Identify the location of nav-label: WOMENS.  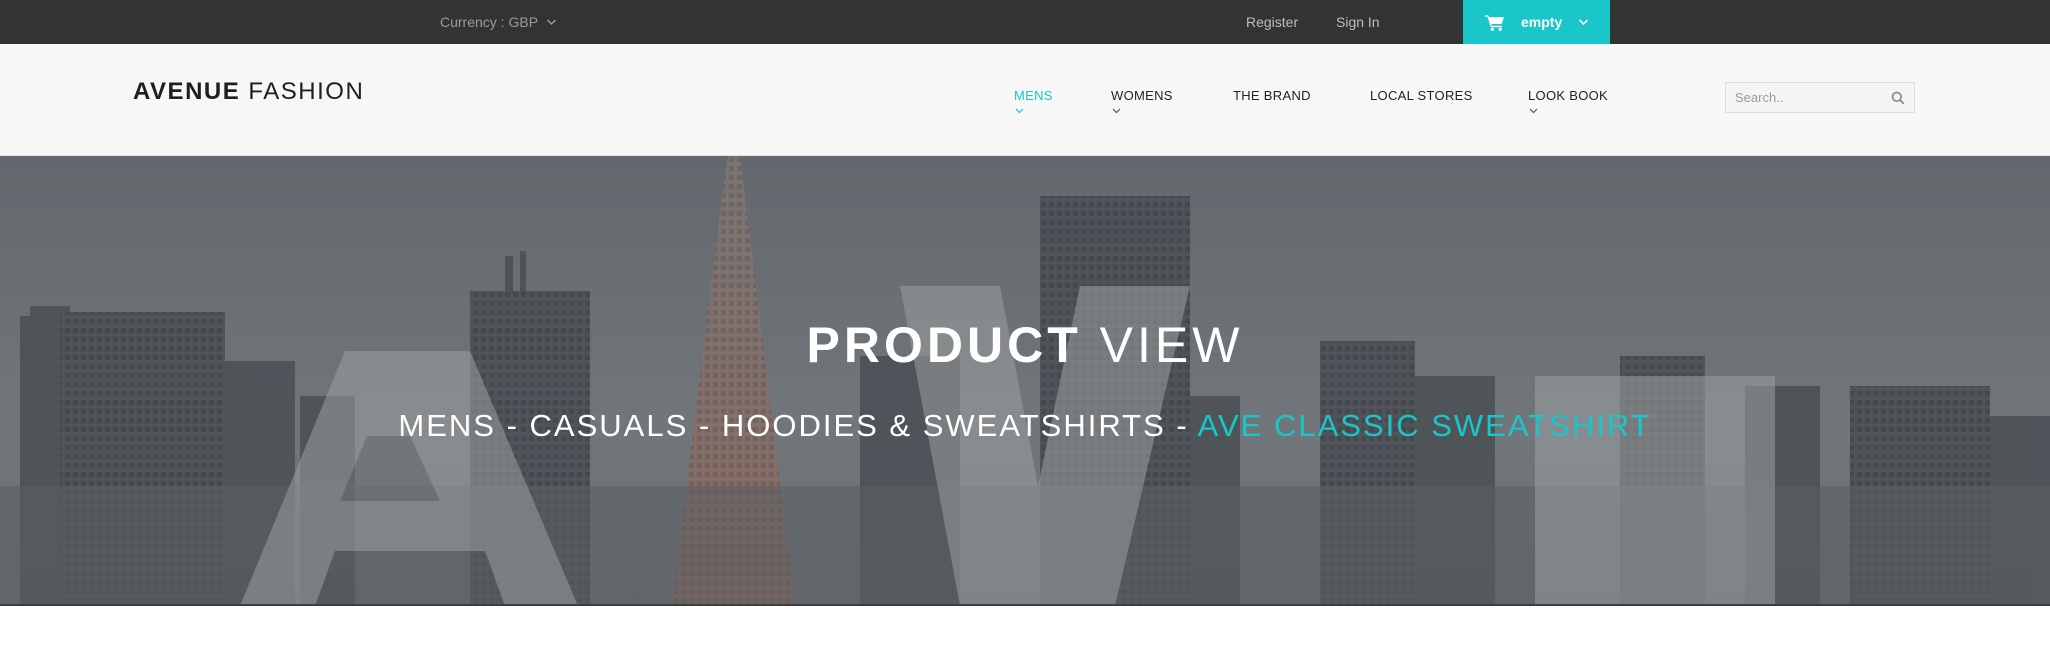
(1142, 95).